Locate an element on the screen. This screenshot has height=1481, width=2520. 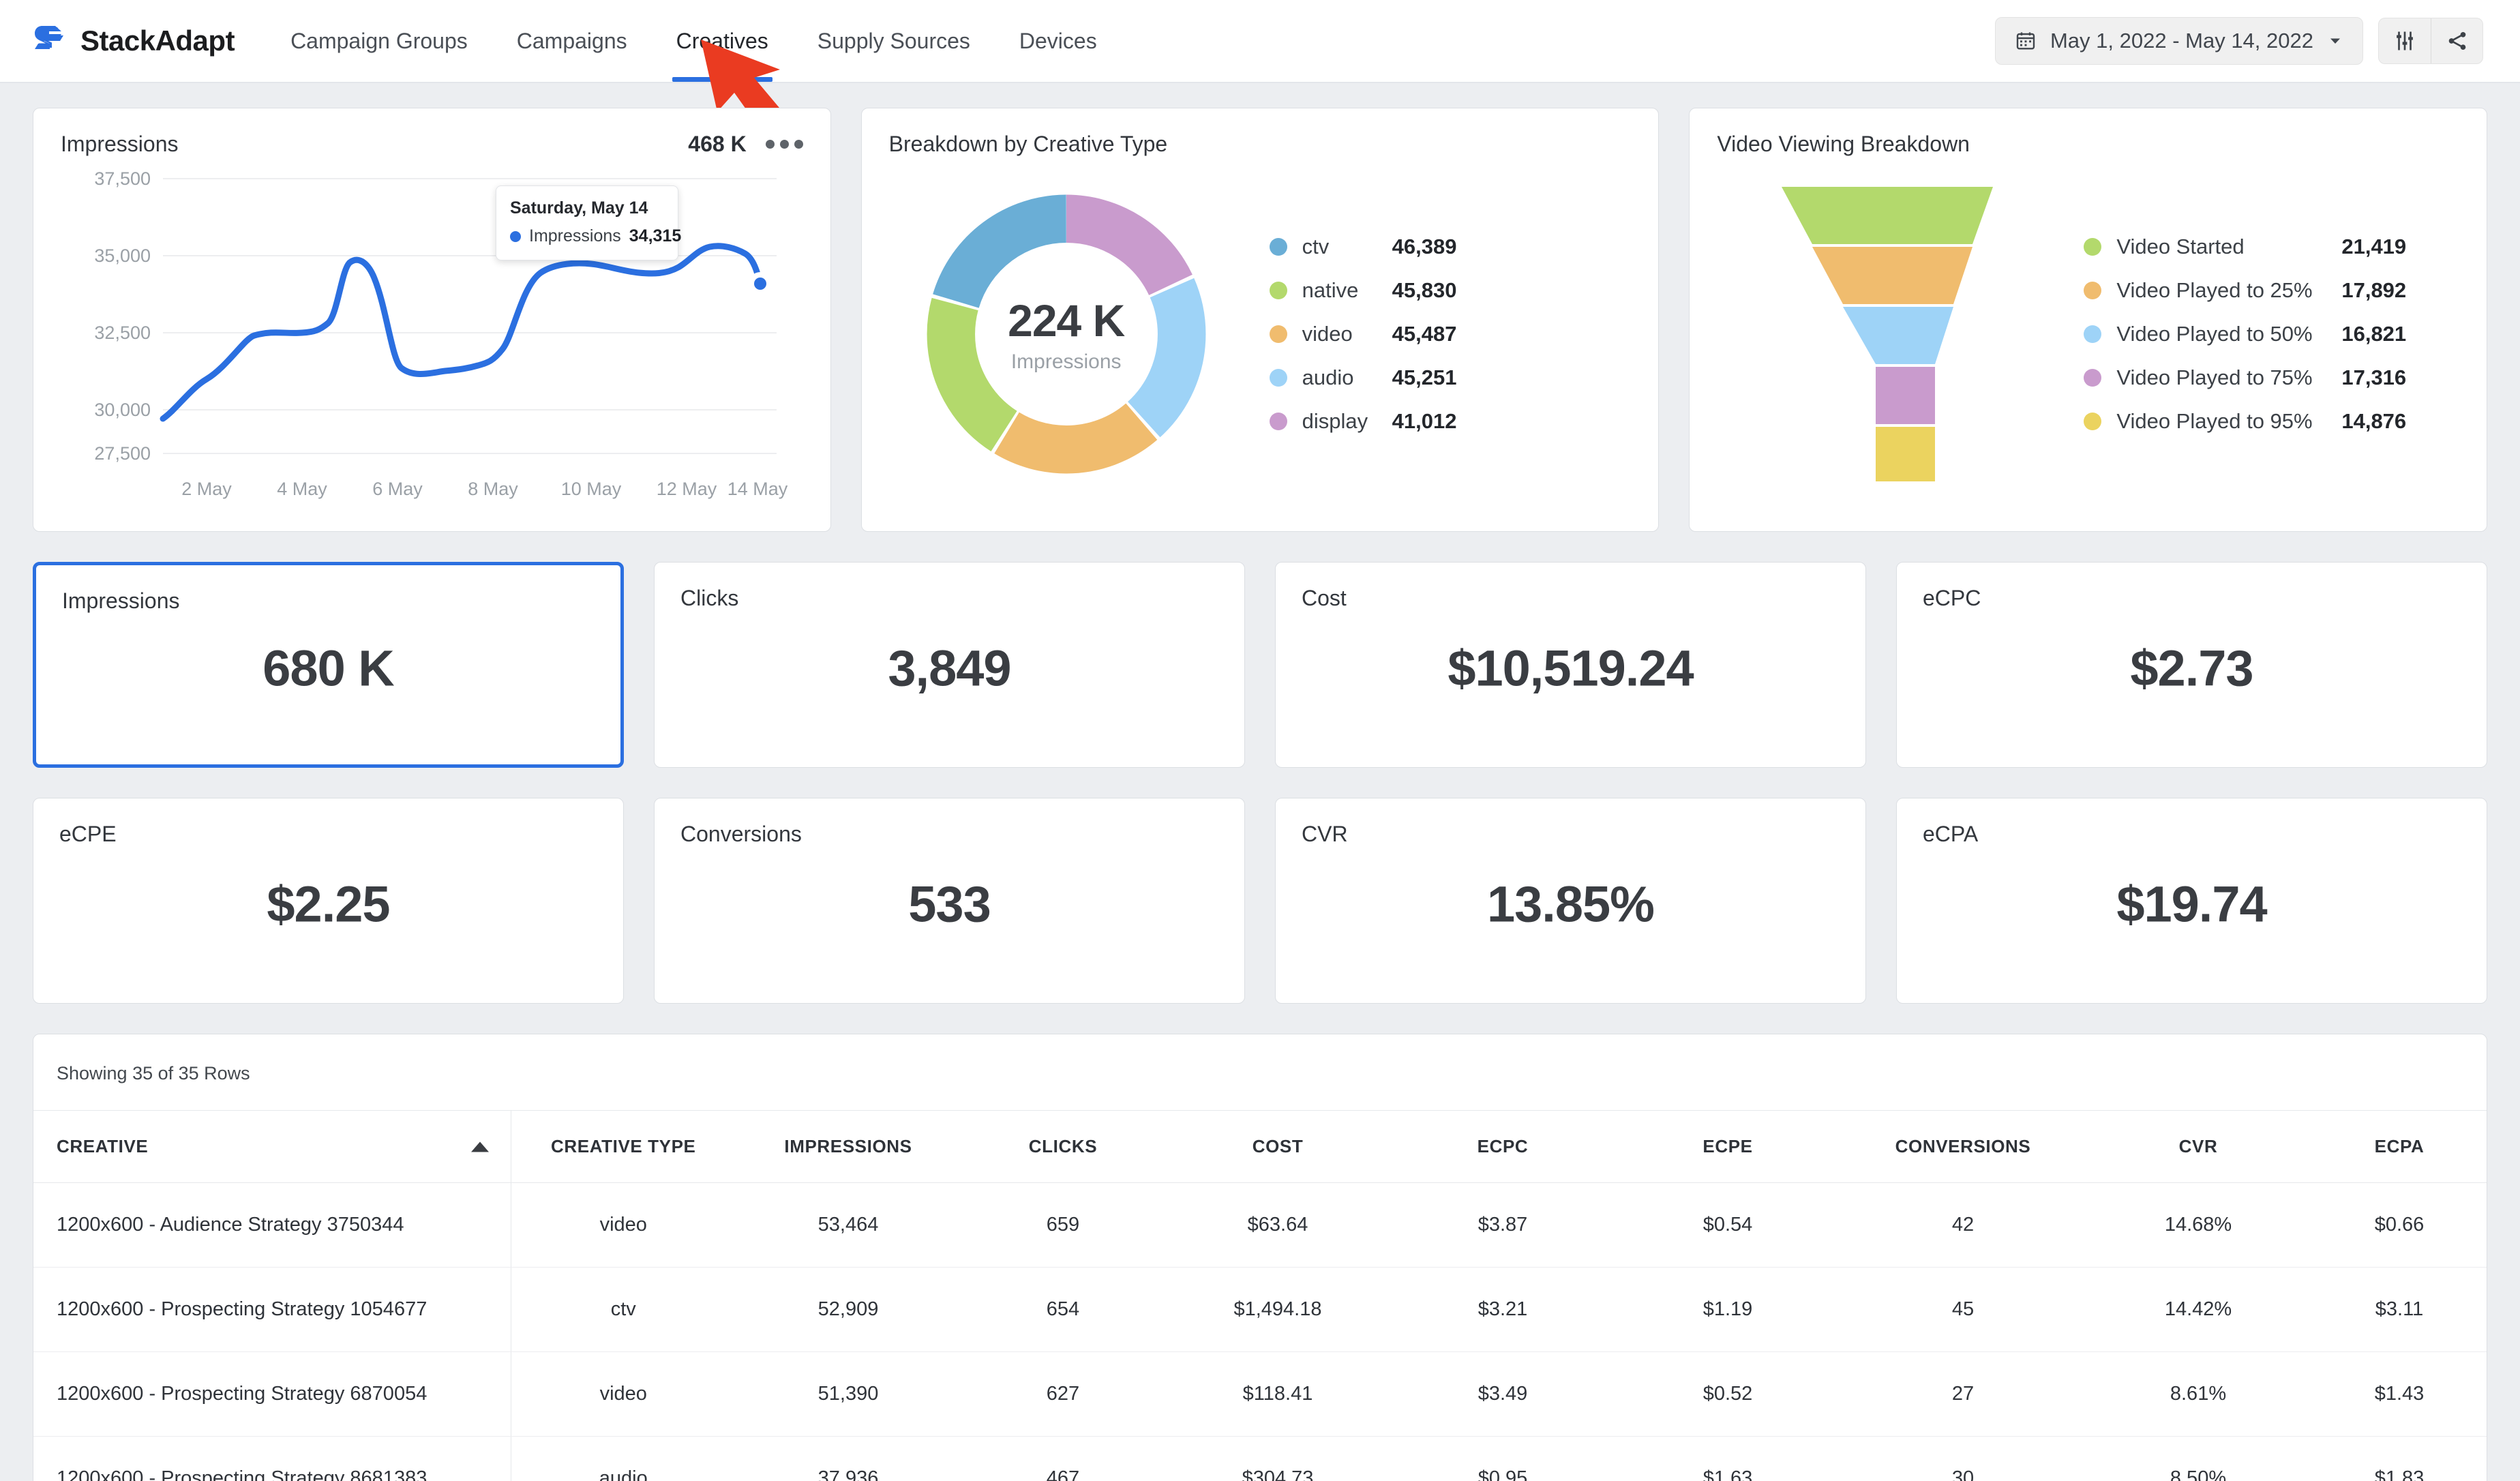
column-header-cost: COST is located at coordinates (1277, 1146).